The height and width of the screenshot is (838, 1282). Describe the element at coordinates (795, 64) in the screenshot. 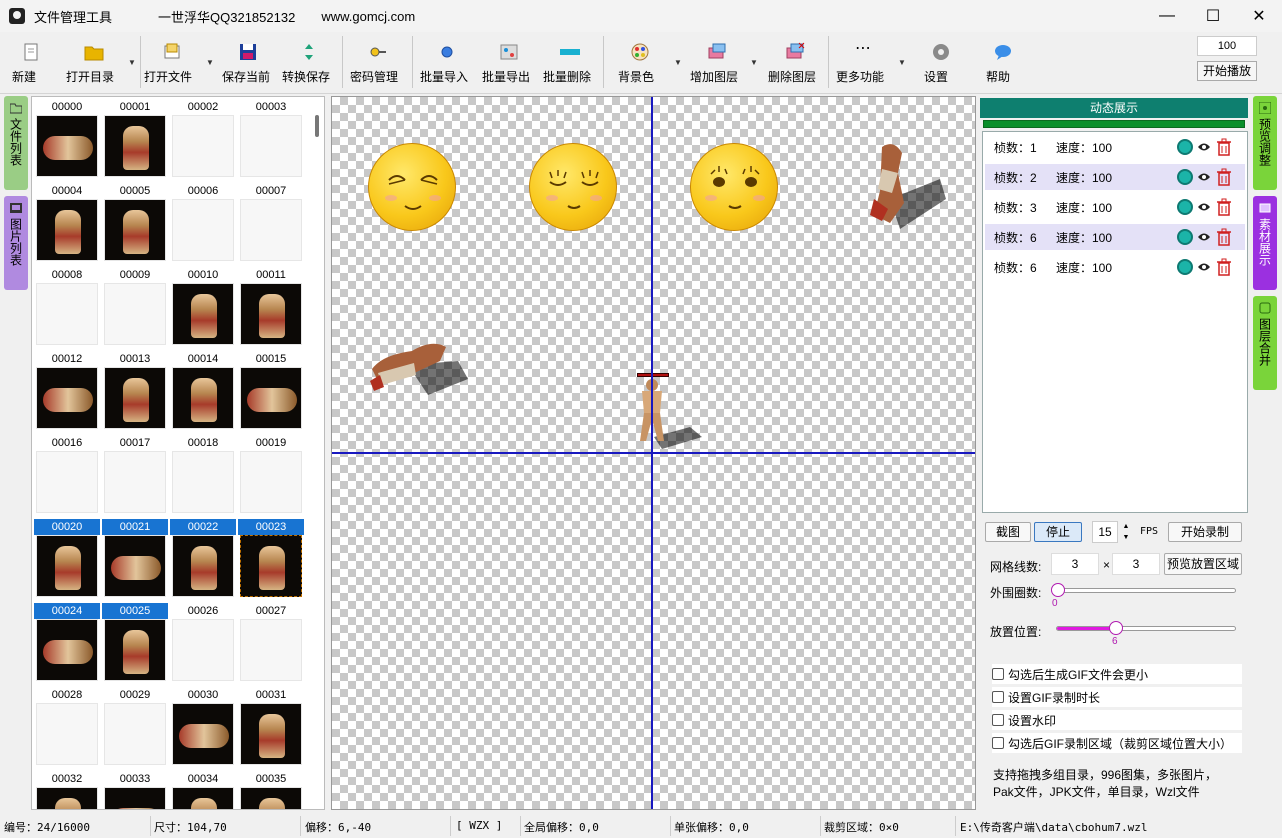

I see `delete-layer-button: 删除图层` at that location.